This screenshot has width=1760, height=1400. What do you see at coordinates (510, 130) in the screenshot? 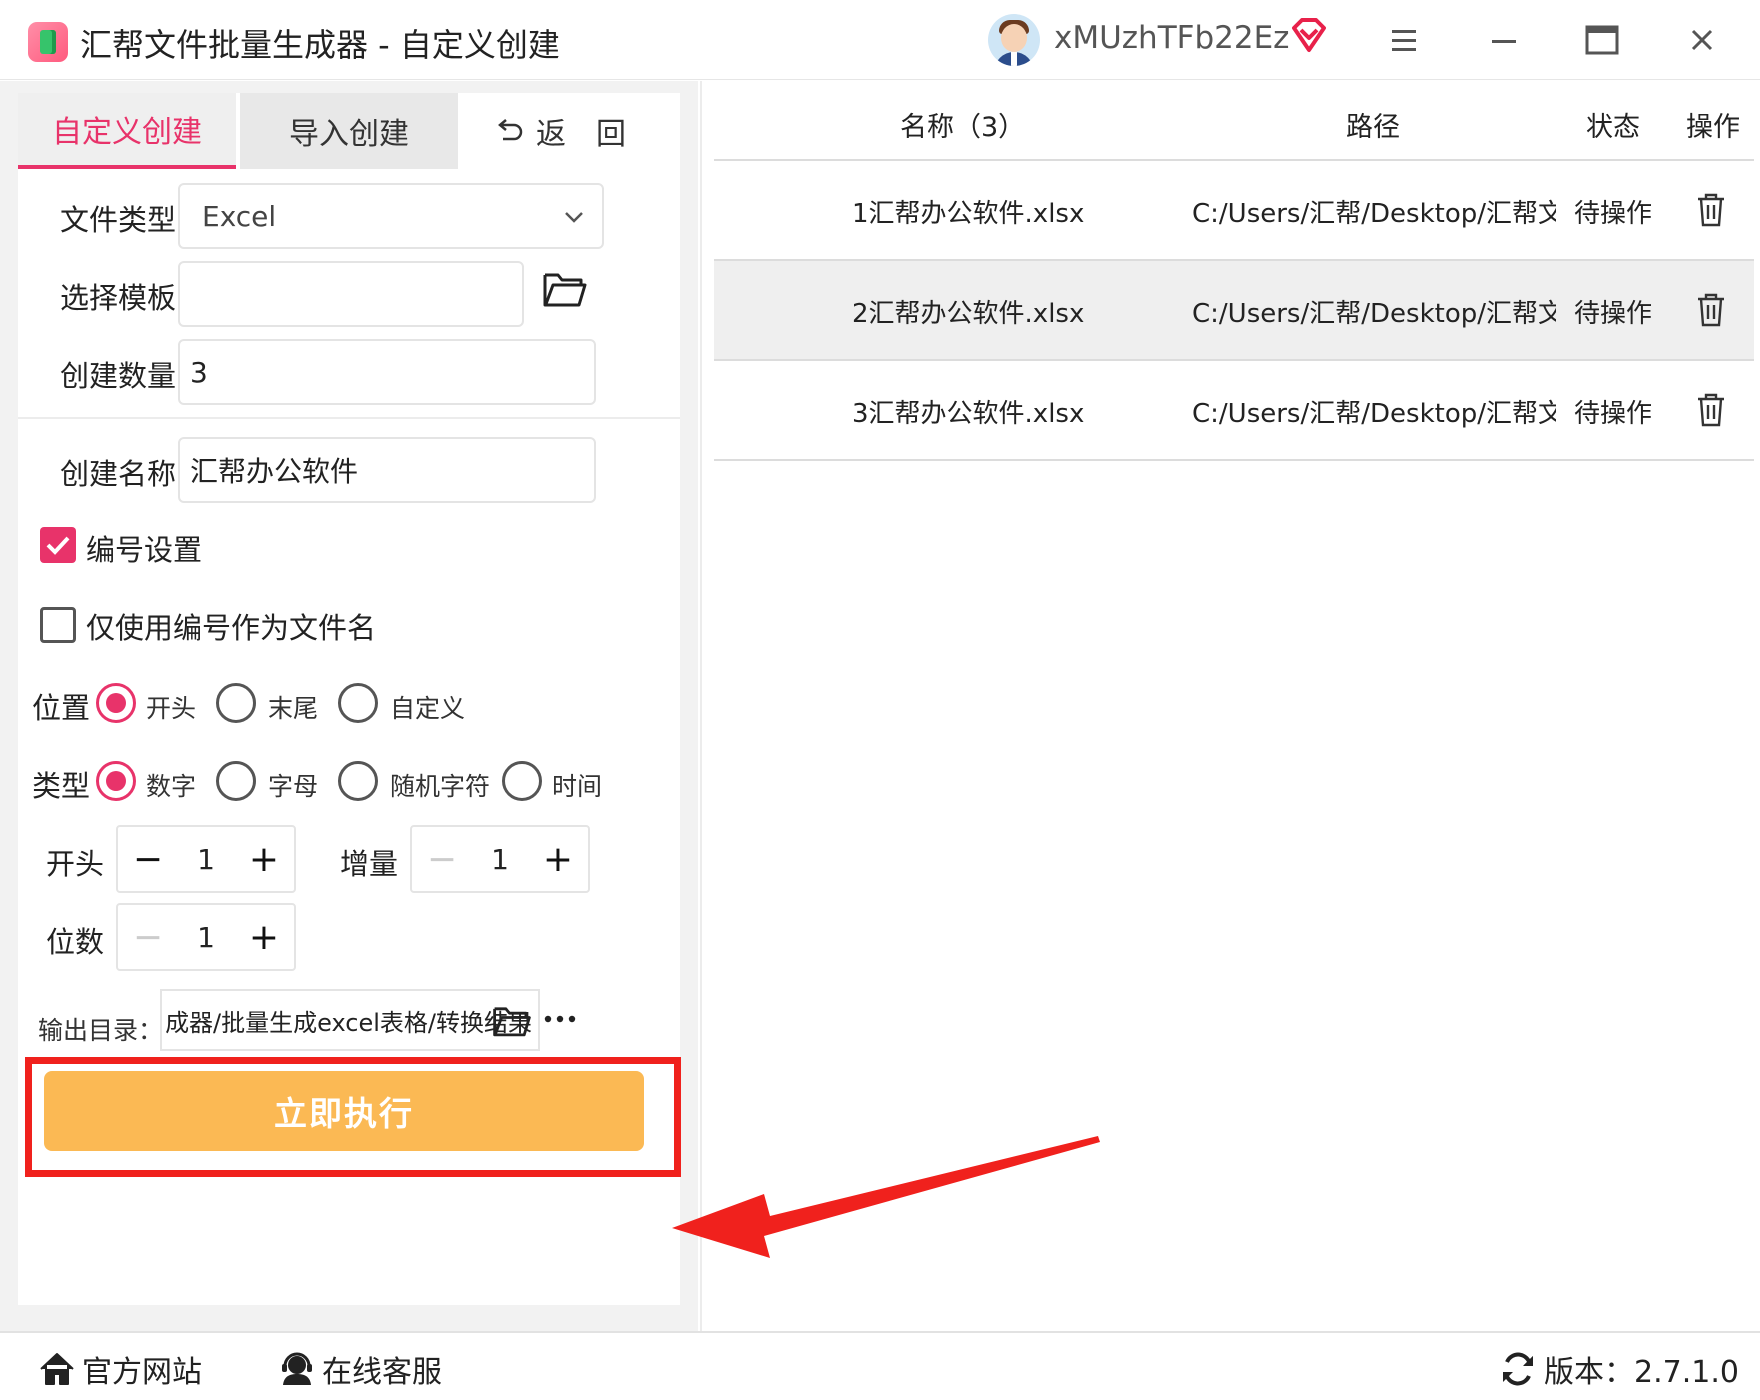
I see `back-arrow-icon` at bounding box center [510, 130].